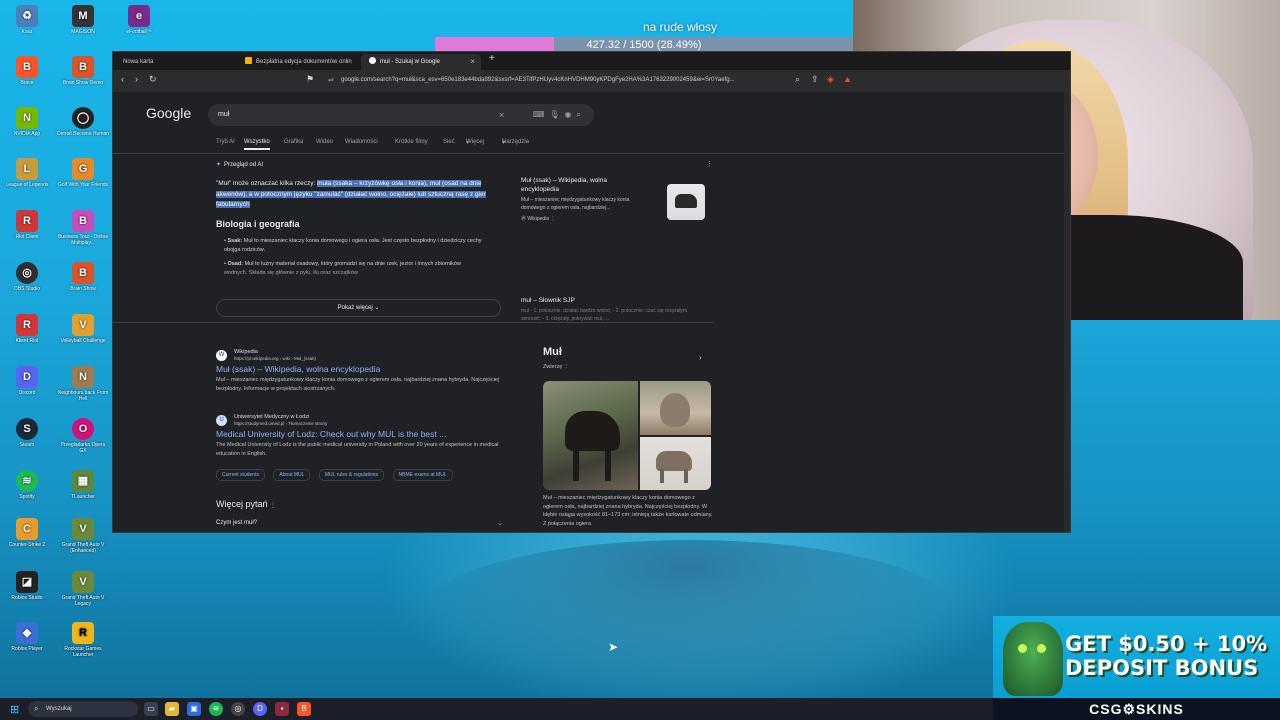  I want to click on desktop-icon-roblox-studio: ◪ Roblox Studio, so click(27, 586).